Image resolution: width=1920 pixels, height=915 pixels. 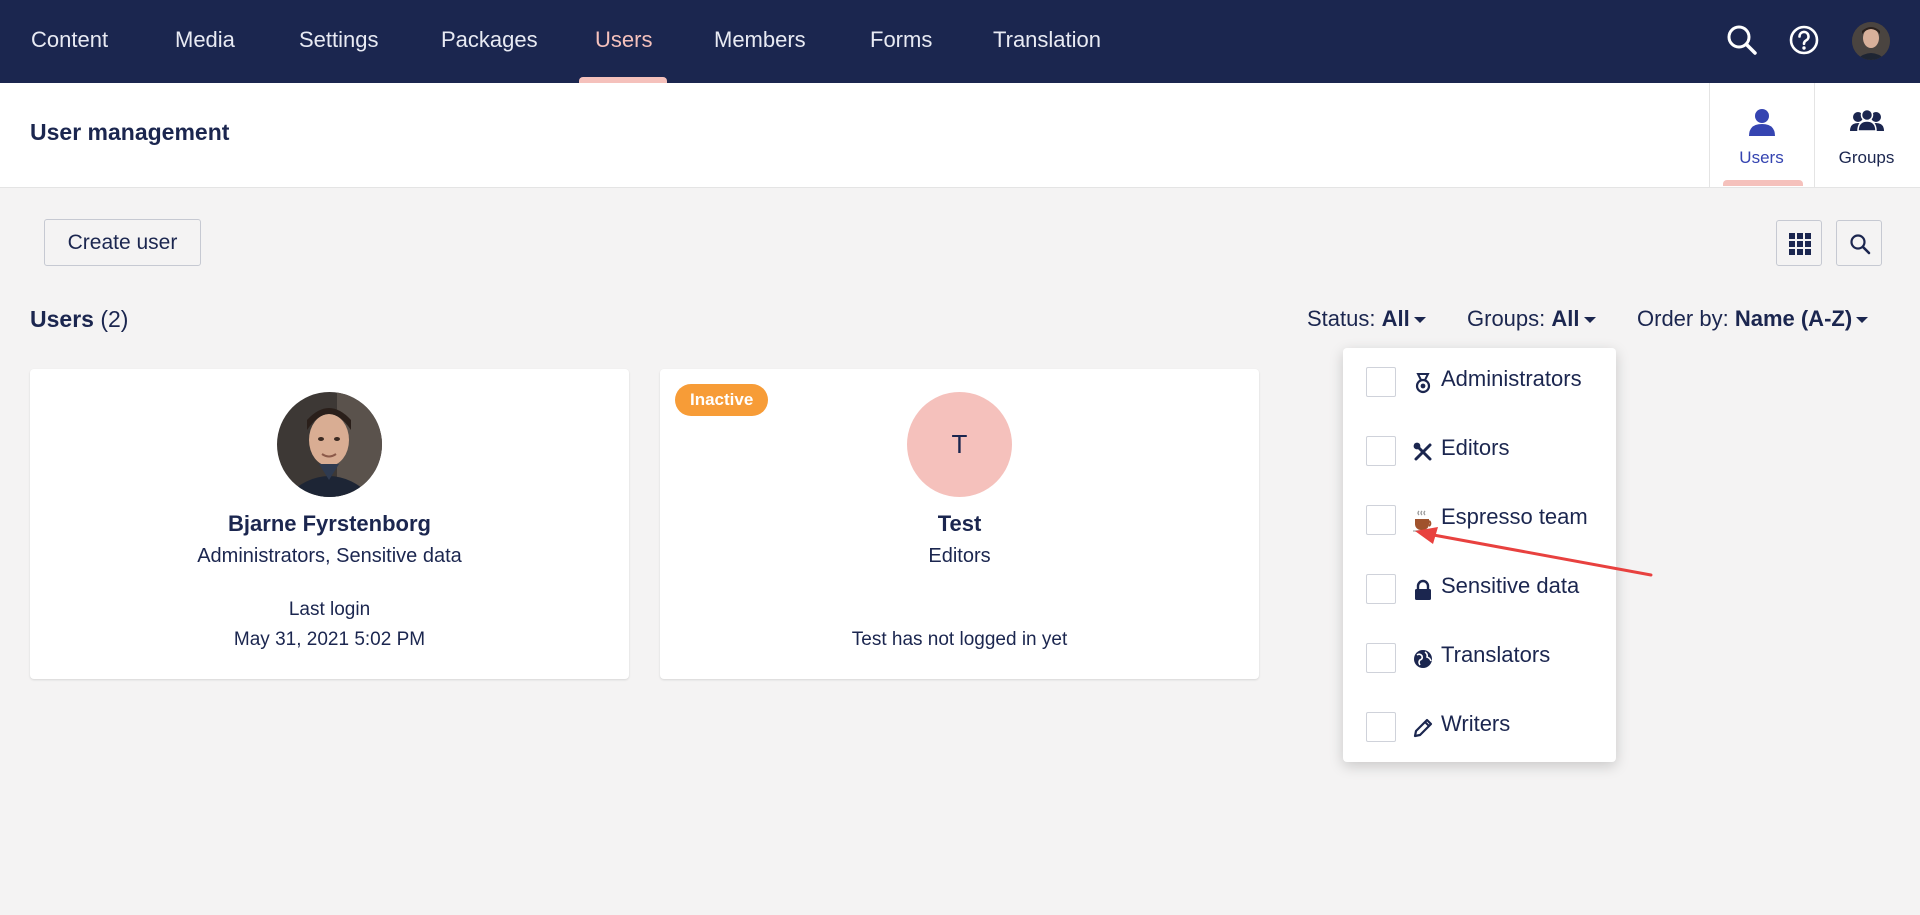 What do you see at coordinates (1395, 318) in the screenshot?
I see `status-filter-value: All` at bounding box center [1395, 318].